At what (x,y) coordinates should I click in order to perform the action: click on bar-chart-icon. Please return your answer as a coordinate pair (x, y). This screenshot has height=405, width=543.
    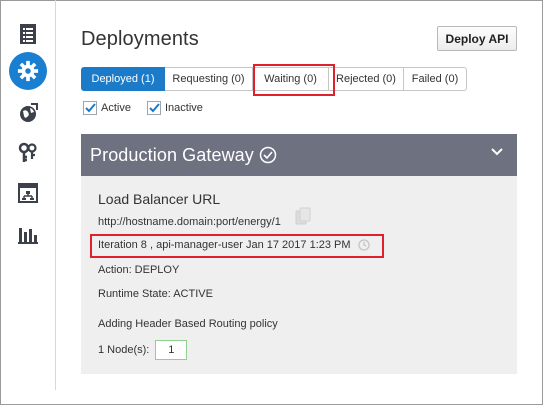
    Looking at the image, I should click on (28, 236).